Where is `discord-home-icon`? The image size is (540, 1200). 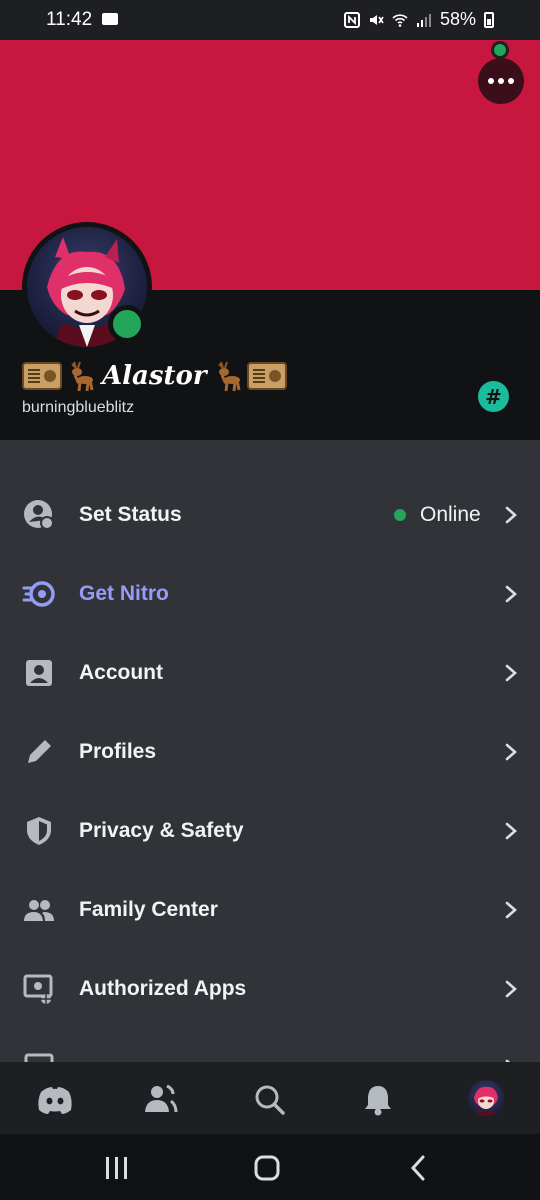 discord-home-icon is located at coordinates (55, 1100).